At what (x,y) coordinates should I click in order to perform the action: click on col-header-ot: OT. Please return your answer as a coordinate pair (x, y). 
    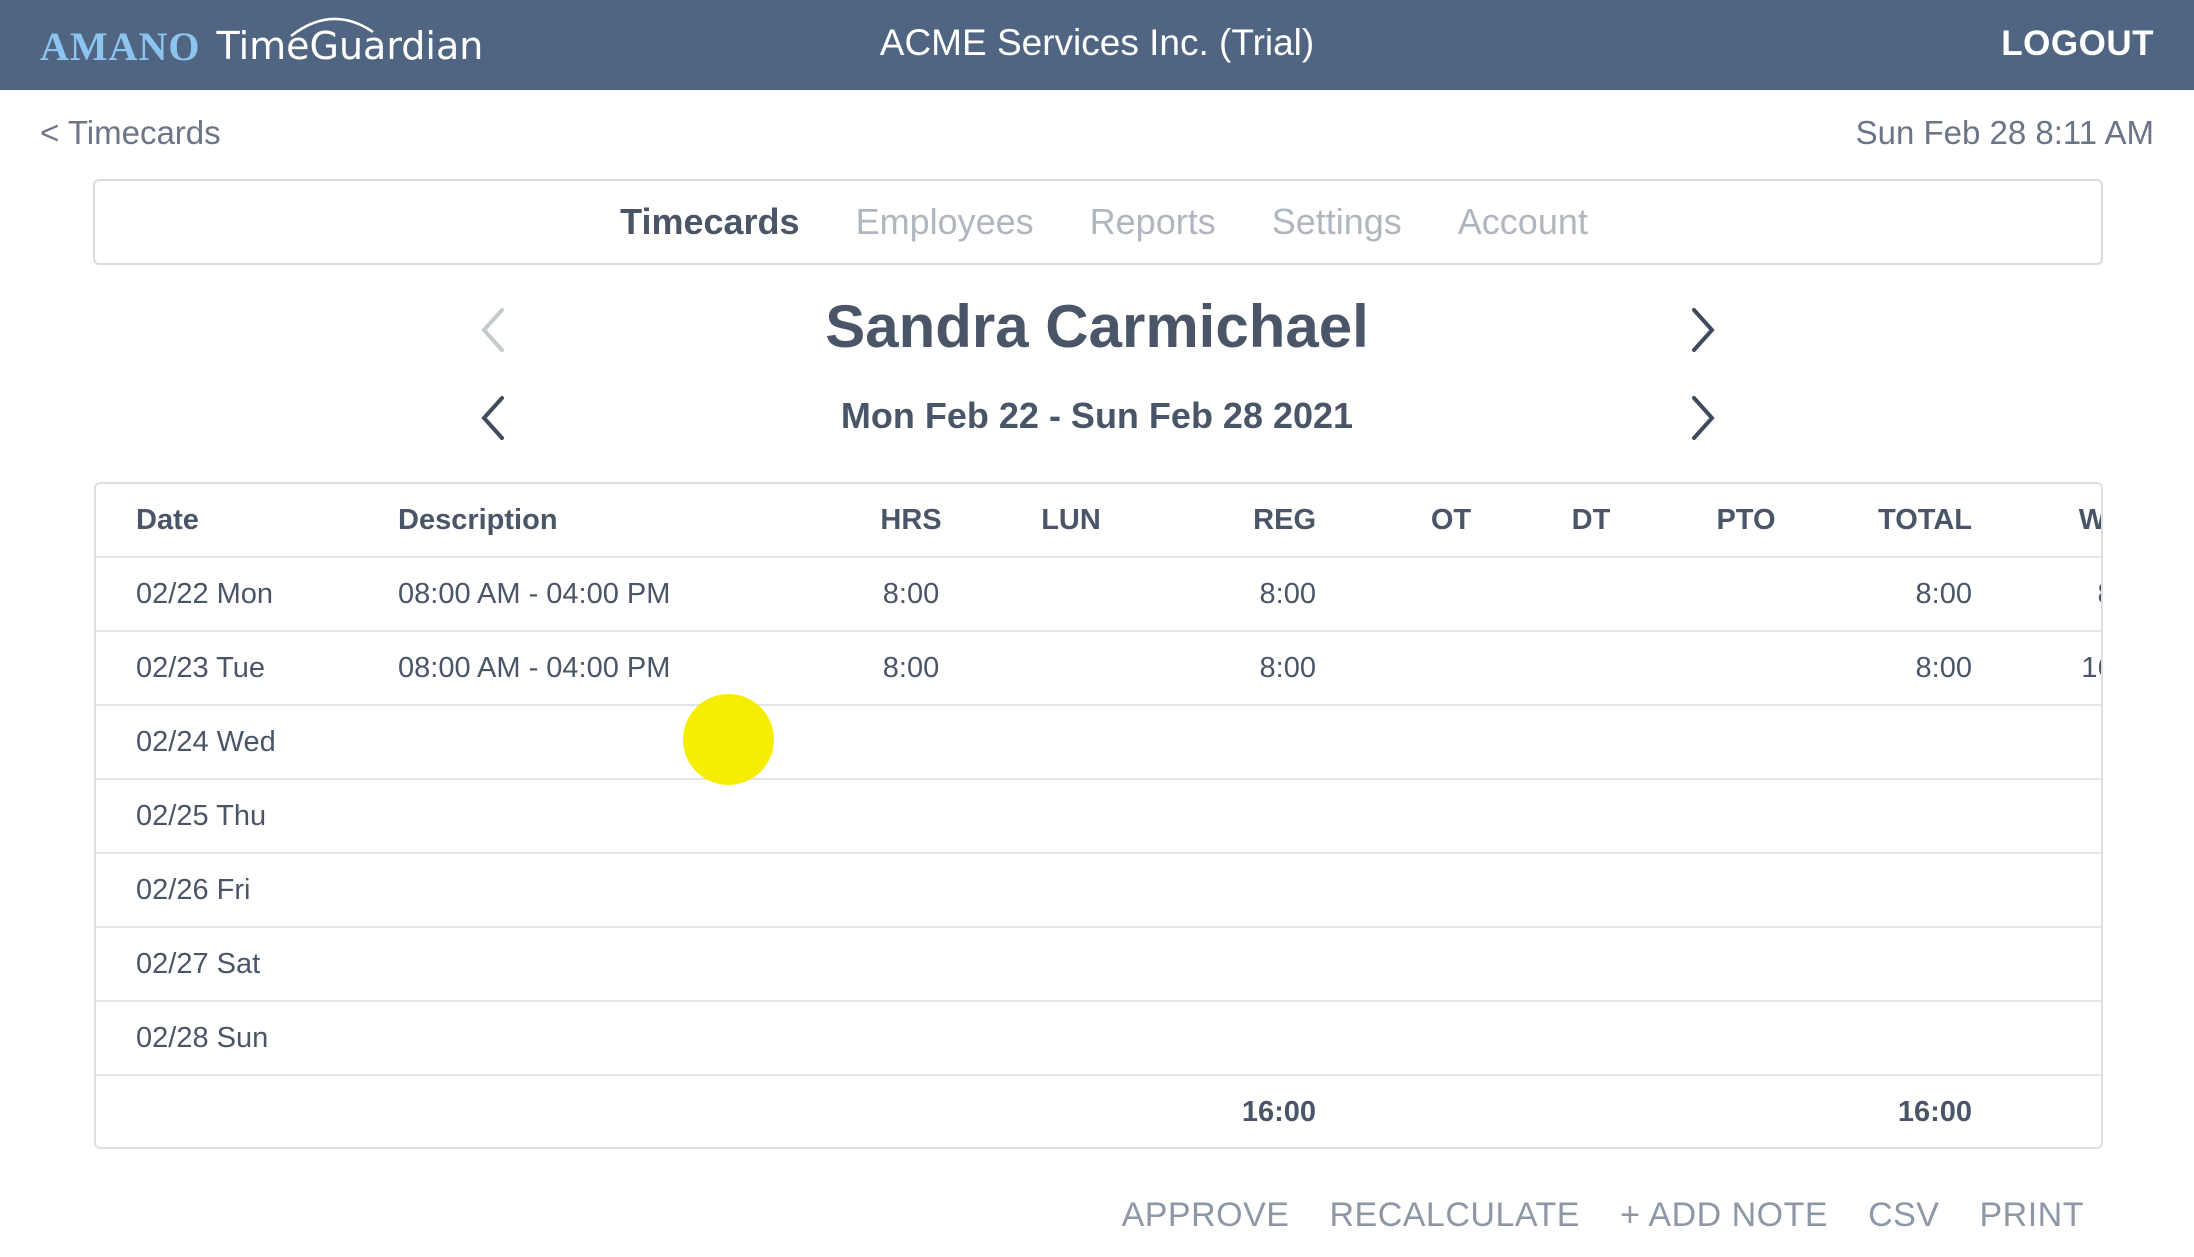
    Looking at the image, I should click on (1451, 520).